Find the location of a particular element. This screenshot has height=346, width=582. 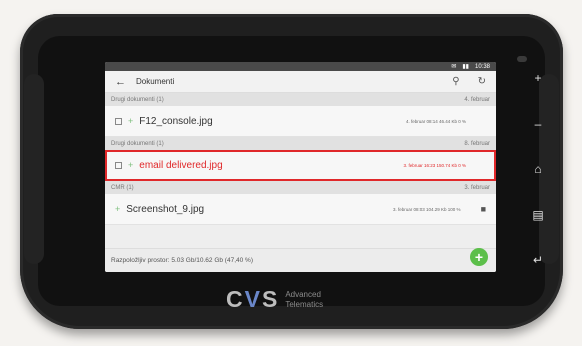

section-date: 4. februar is located at coordinates (477, 99).